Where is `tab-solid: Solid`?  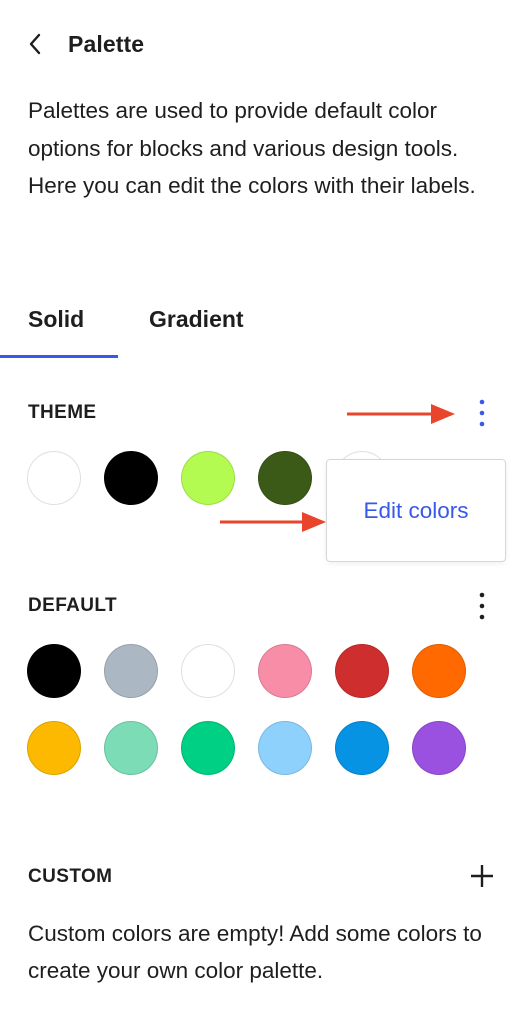 tab-solid: Solid is located at coordinates (56, 319).